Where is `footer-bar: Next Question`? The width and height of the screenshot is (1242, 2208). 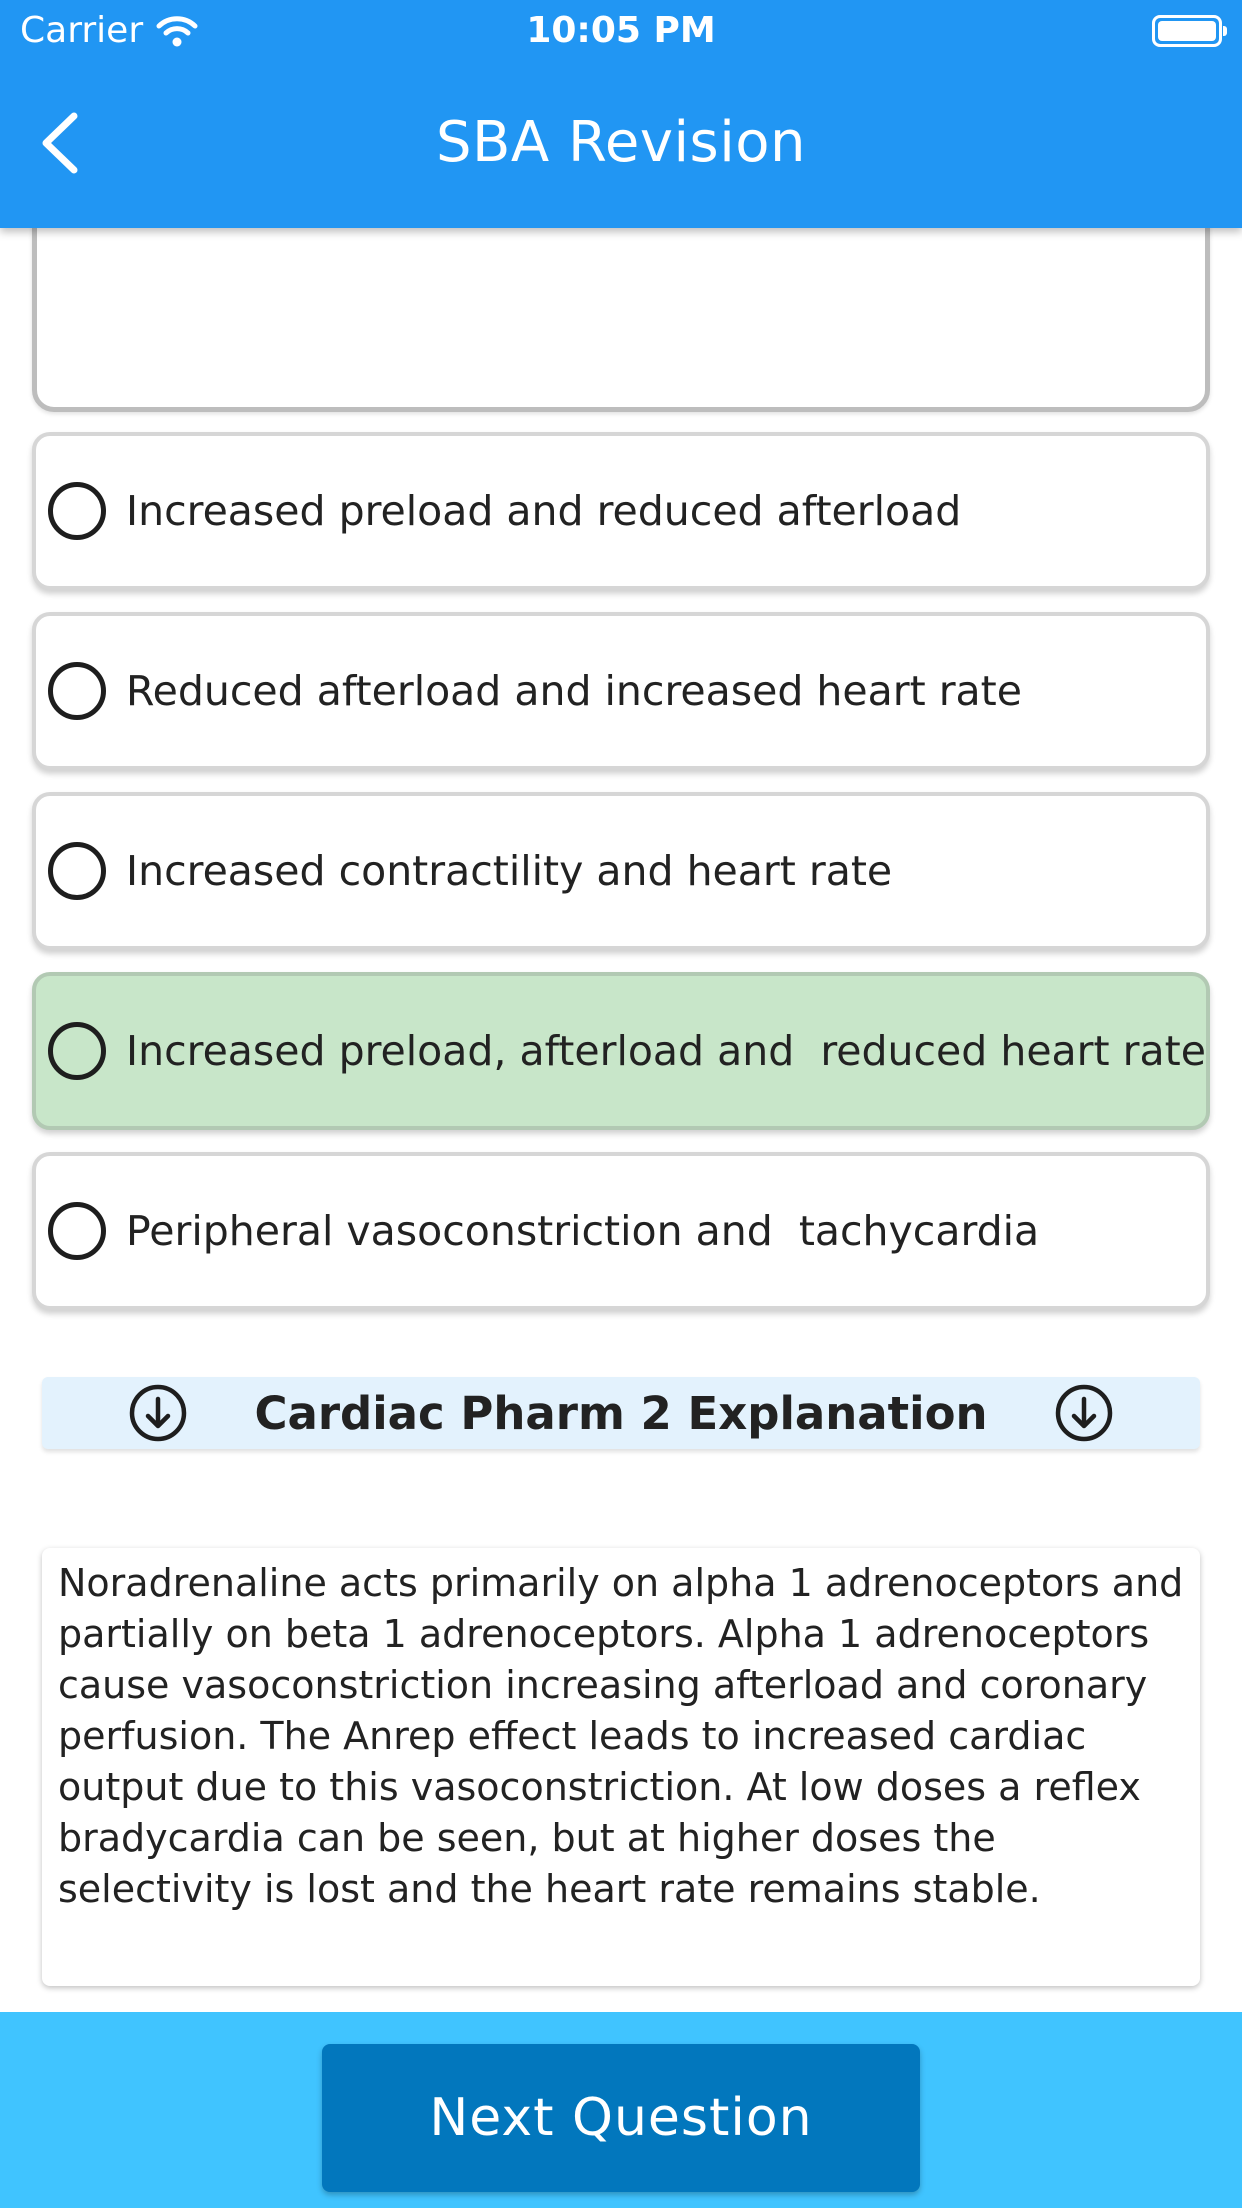
footer-bar: Next Question is located at coordinates (621, 2110).